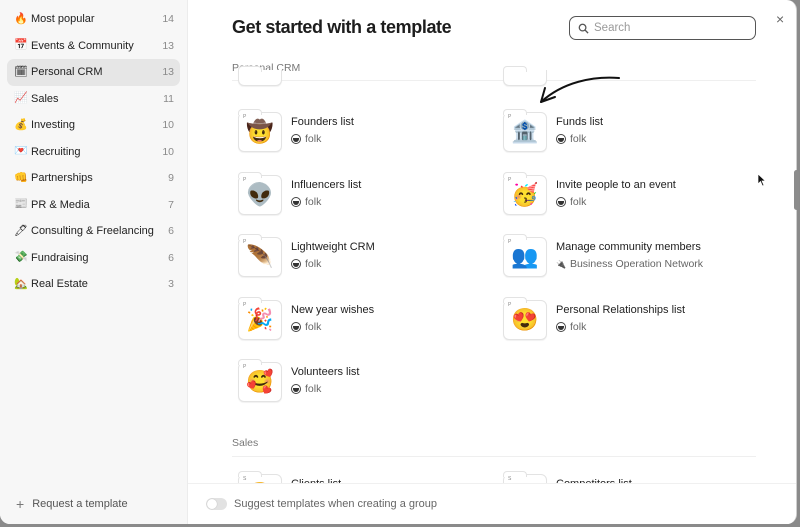 This screenshot has height=527, width=800. Describe the element at coordinates (589, 193) in the screenshot. I see `template-card: P 🥳 Invite people to an event folk` at that location.